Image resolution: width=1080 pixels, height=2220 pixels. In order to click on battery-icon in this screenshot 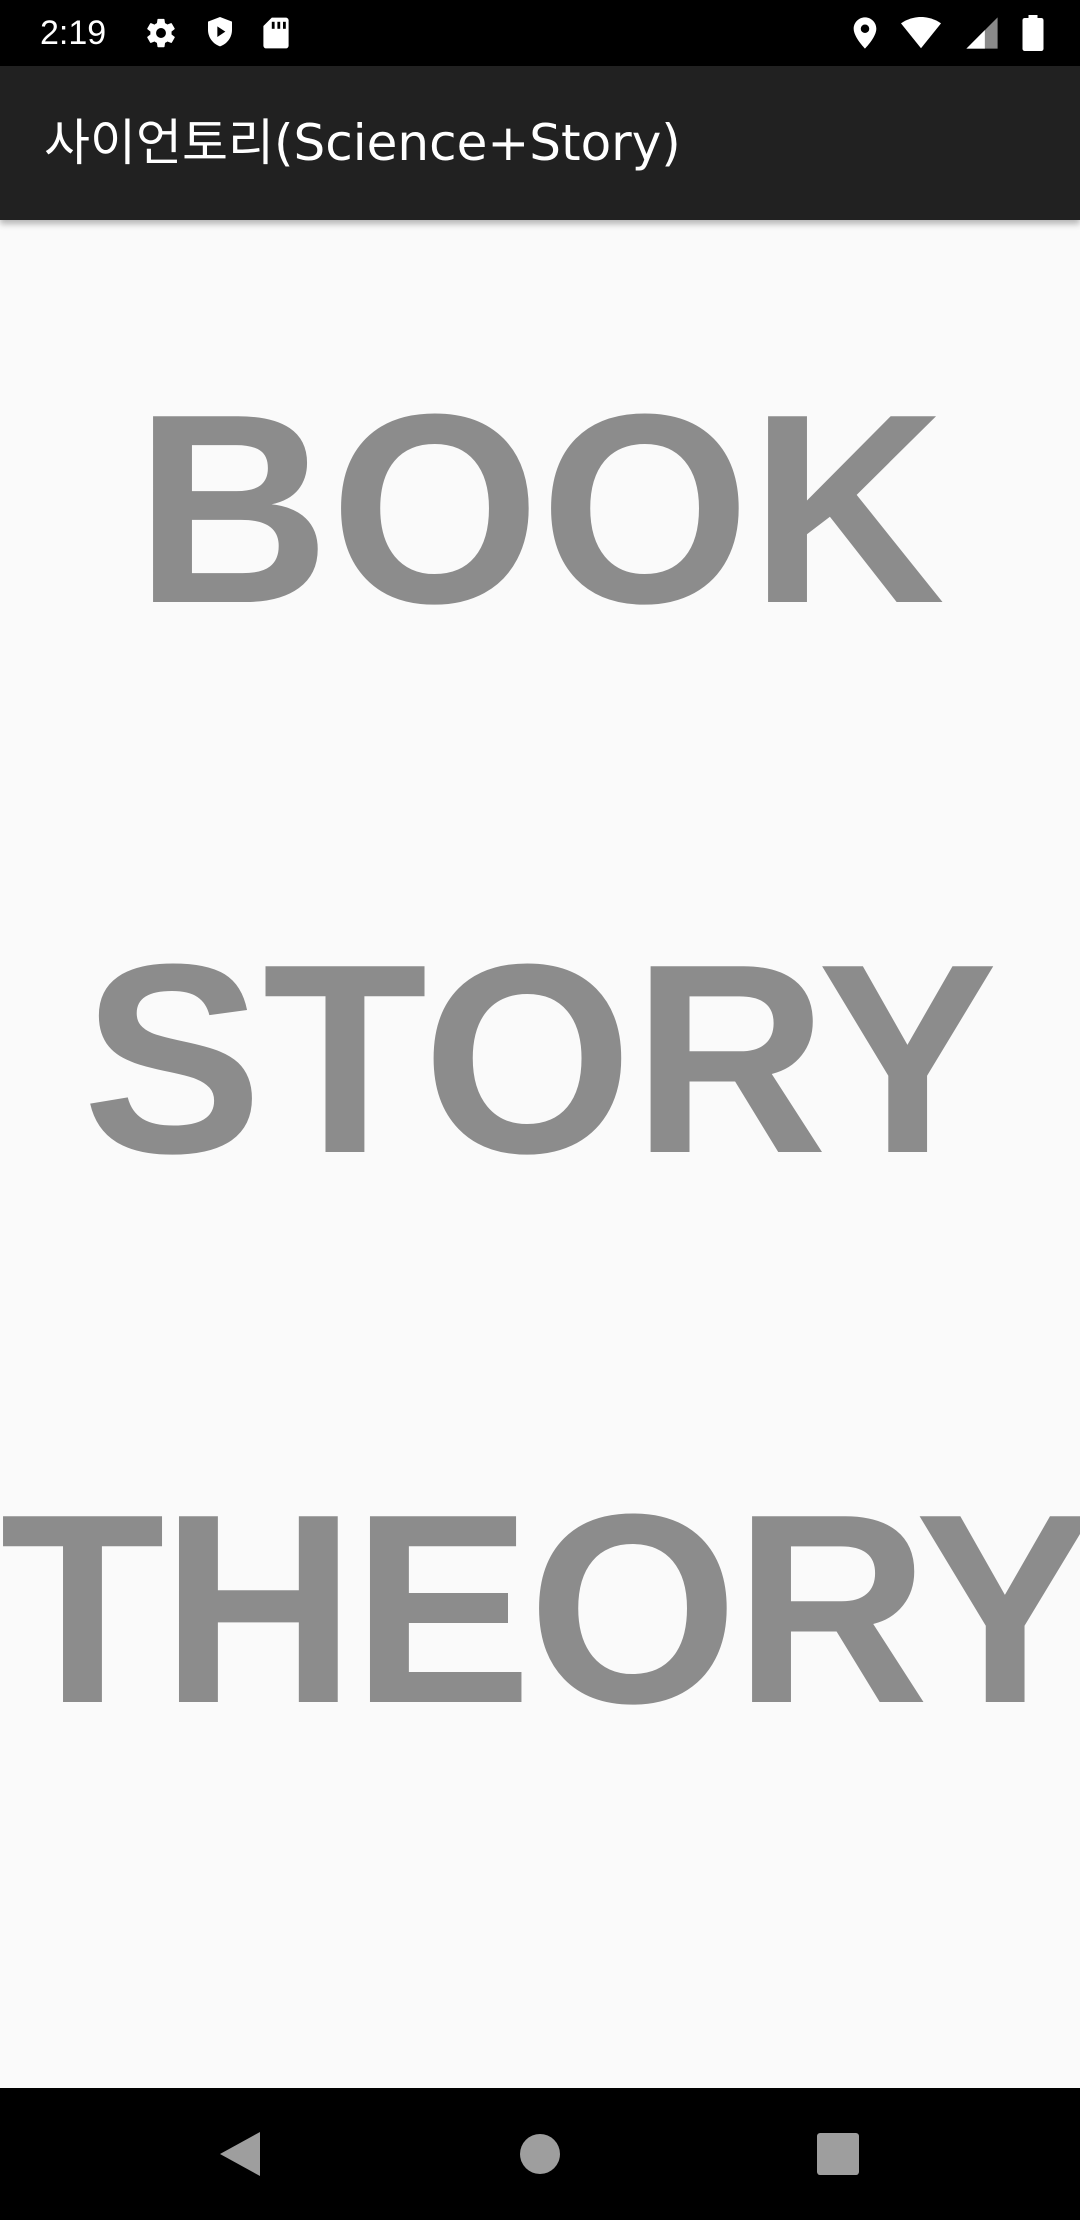, I will do `click(1033, 33)`.